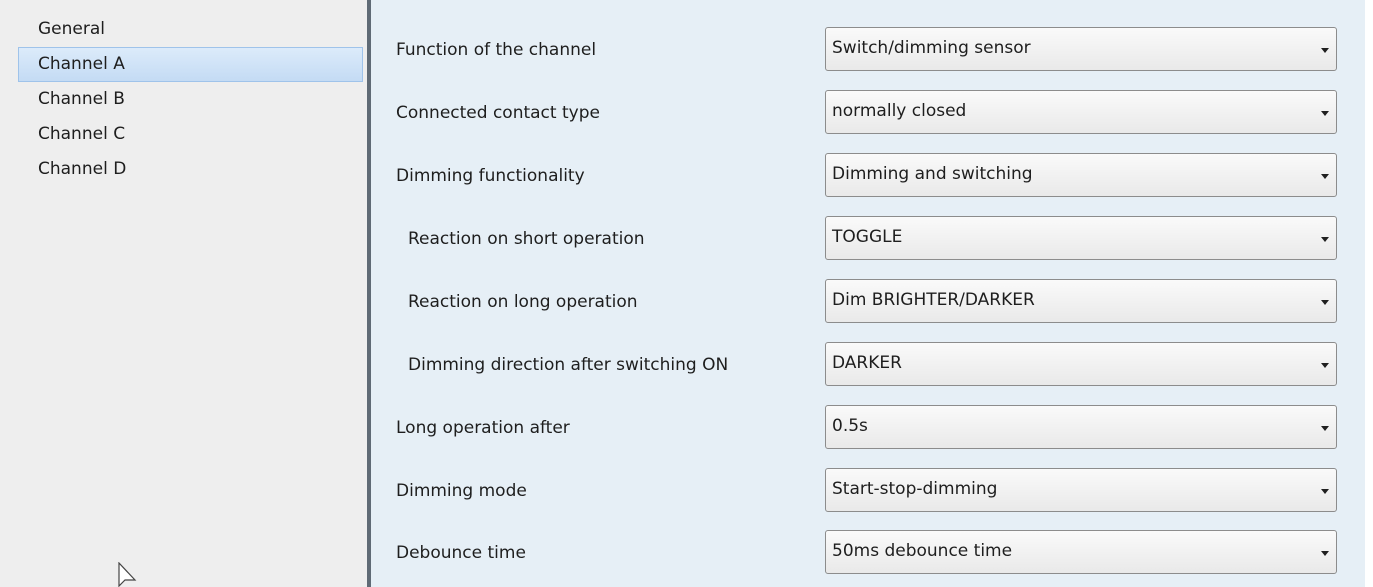 This screenshot has width=1373, height=587. I want to click on param-label: Dimming direction after switching ON, so click(568, 365).